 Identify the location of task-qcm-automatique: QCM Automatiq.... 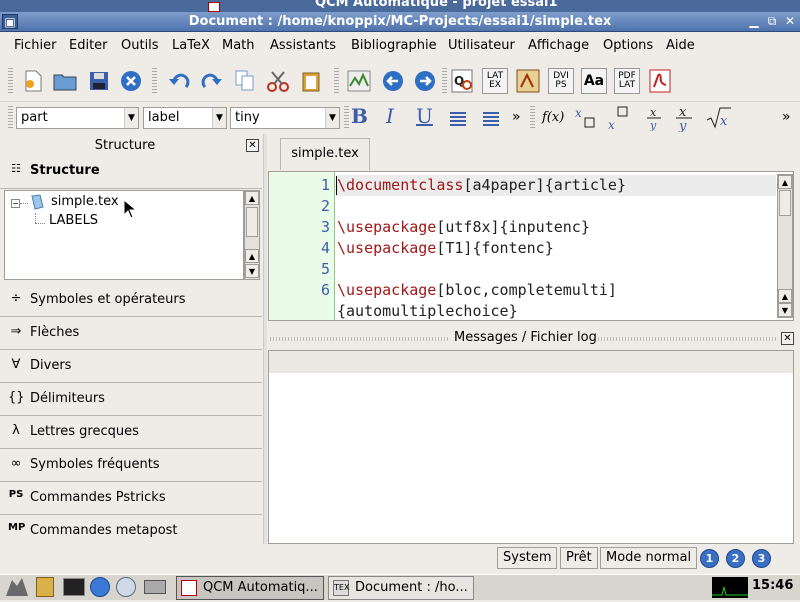
(250, 588).